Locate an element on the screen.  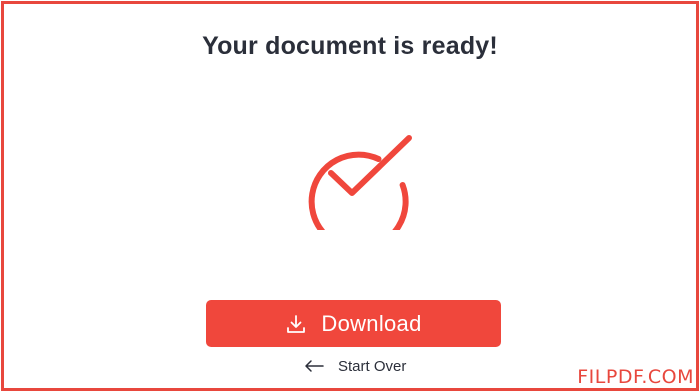
watermark: FILPDF.COM is located at coordinates (635, 377).